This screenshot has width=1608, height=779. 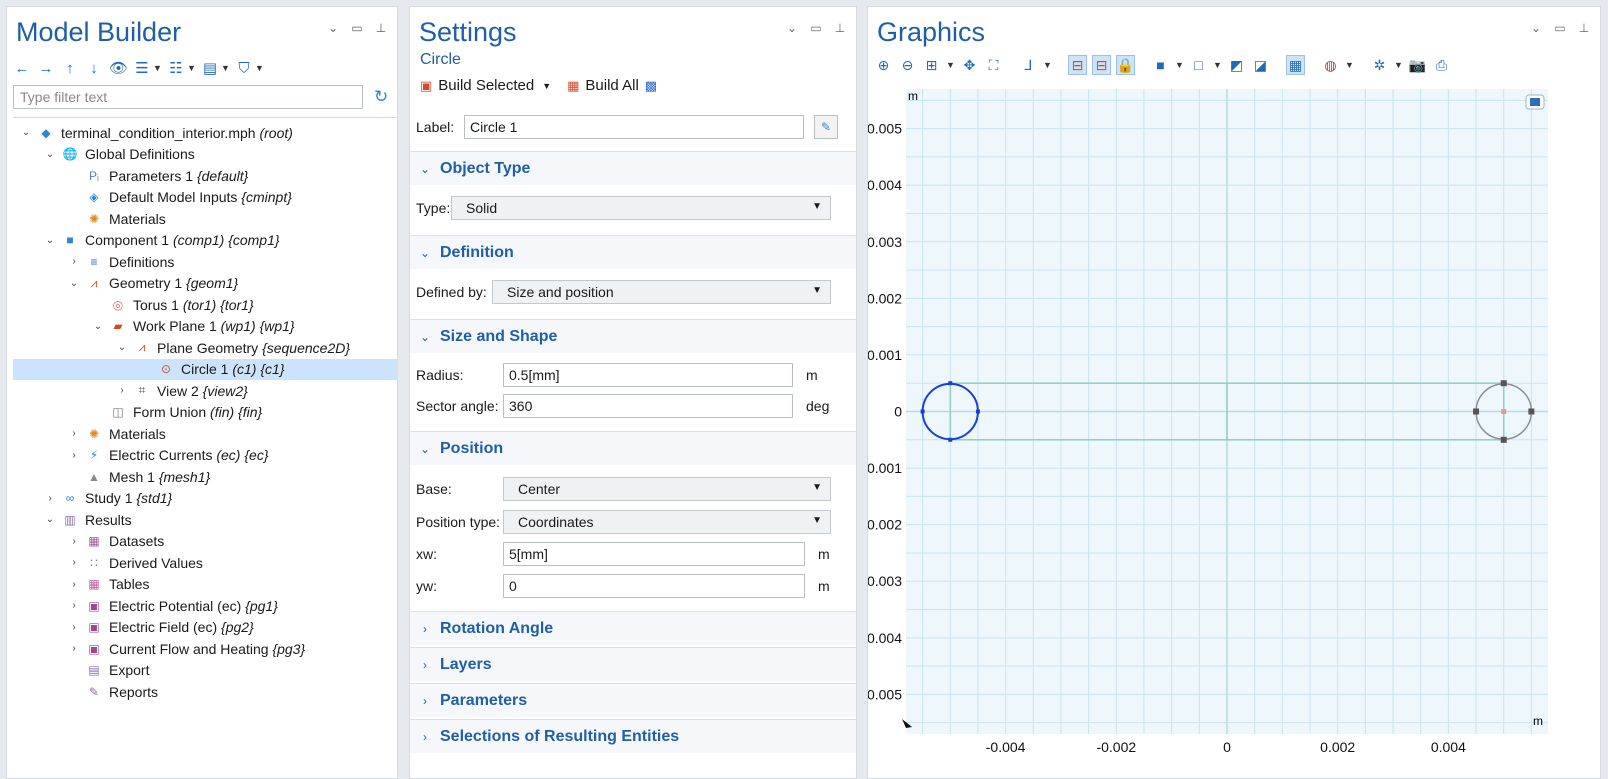 What do you see at coordinates (1379, 65) in the screenshot?
I see `scene-light-icon: ✲` at bounding box center [1379, 65].